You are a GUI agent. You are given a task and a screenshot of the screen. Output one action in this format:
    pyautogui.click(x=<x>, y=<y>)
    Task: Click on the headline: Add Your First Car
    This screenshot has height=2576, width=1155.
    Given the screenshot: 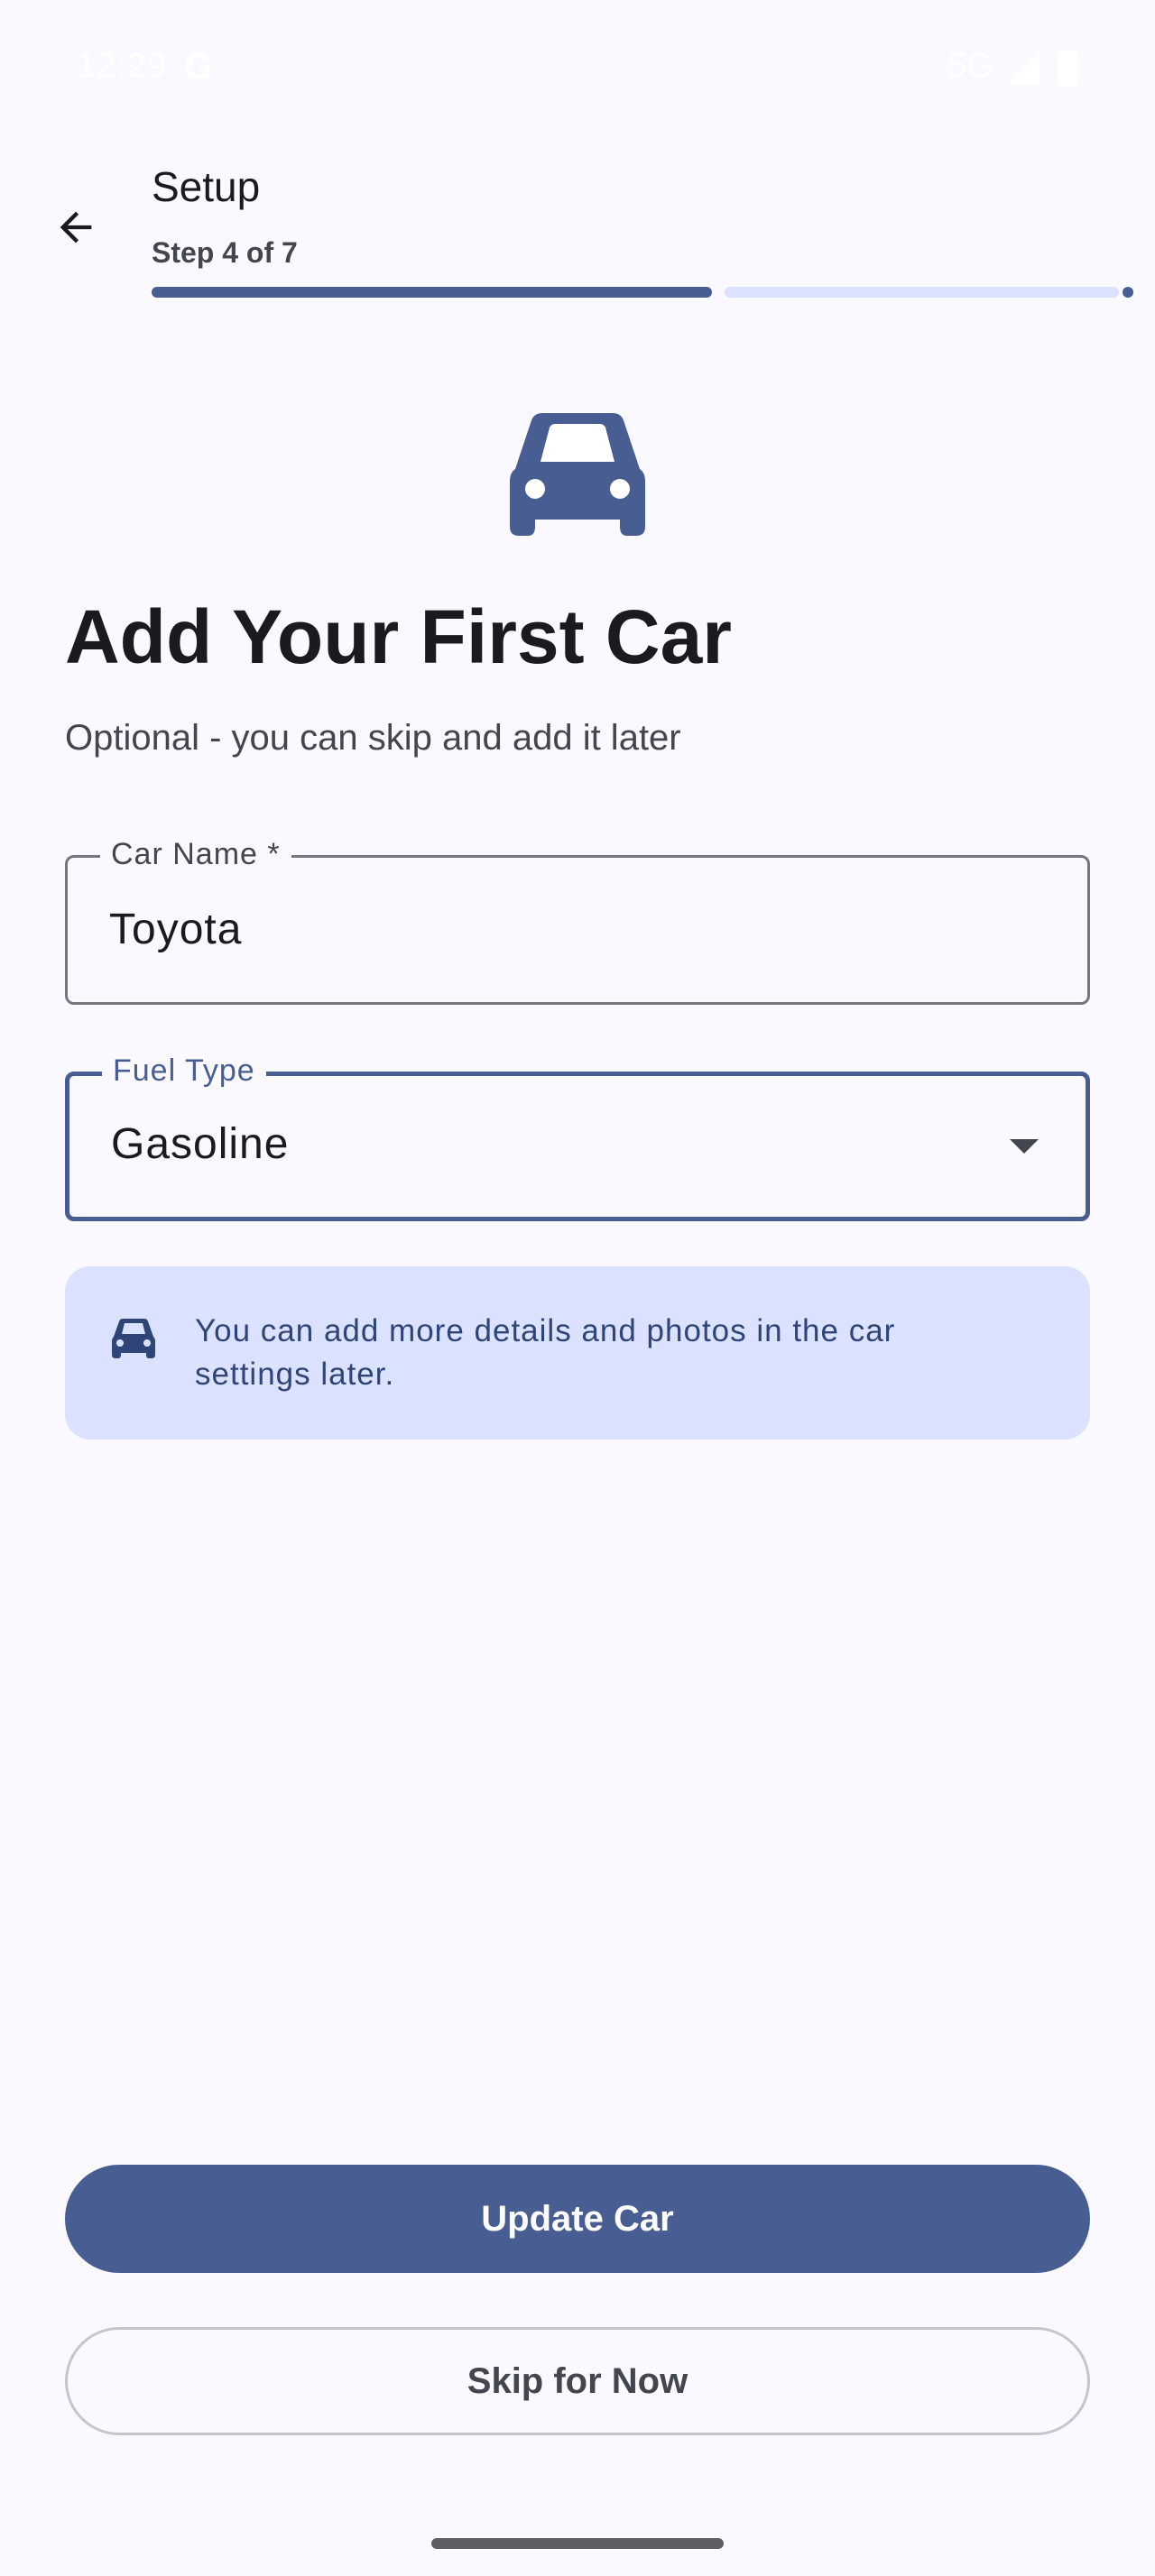 What is the action you would take?
    pyautogui.click(x=398, y=636)
    